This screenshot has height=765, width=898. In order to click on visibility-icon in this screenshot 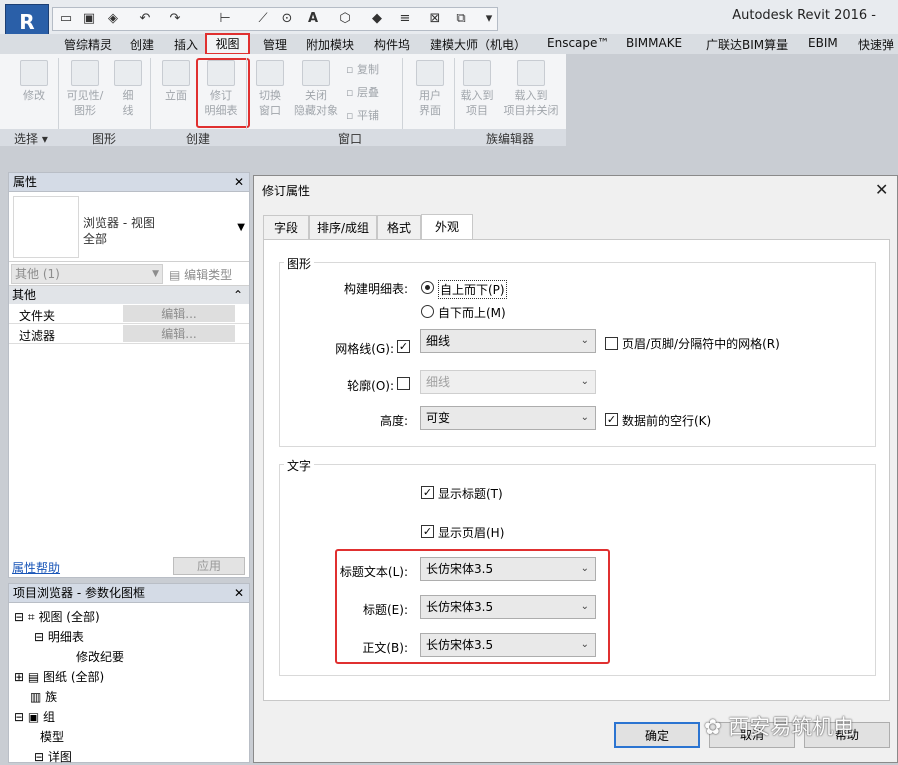, I will do `click(85, 73)`.